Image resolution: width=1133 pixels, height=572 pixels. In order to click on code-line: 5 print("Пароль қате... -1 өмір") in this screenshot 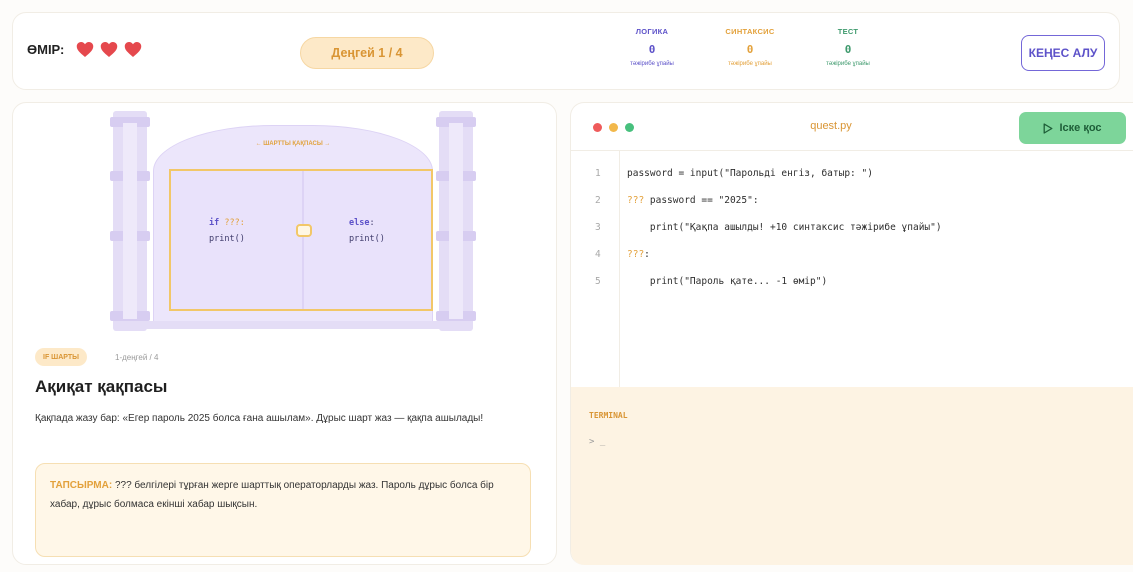, I will do `click(699, 281)`.